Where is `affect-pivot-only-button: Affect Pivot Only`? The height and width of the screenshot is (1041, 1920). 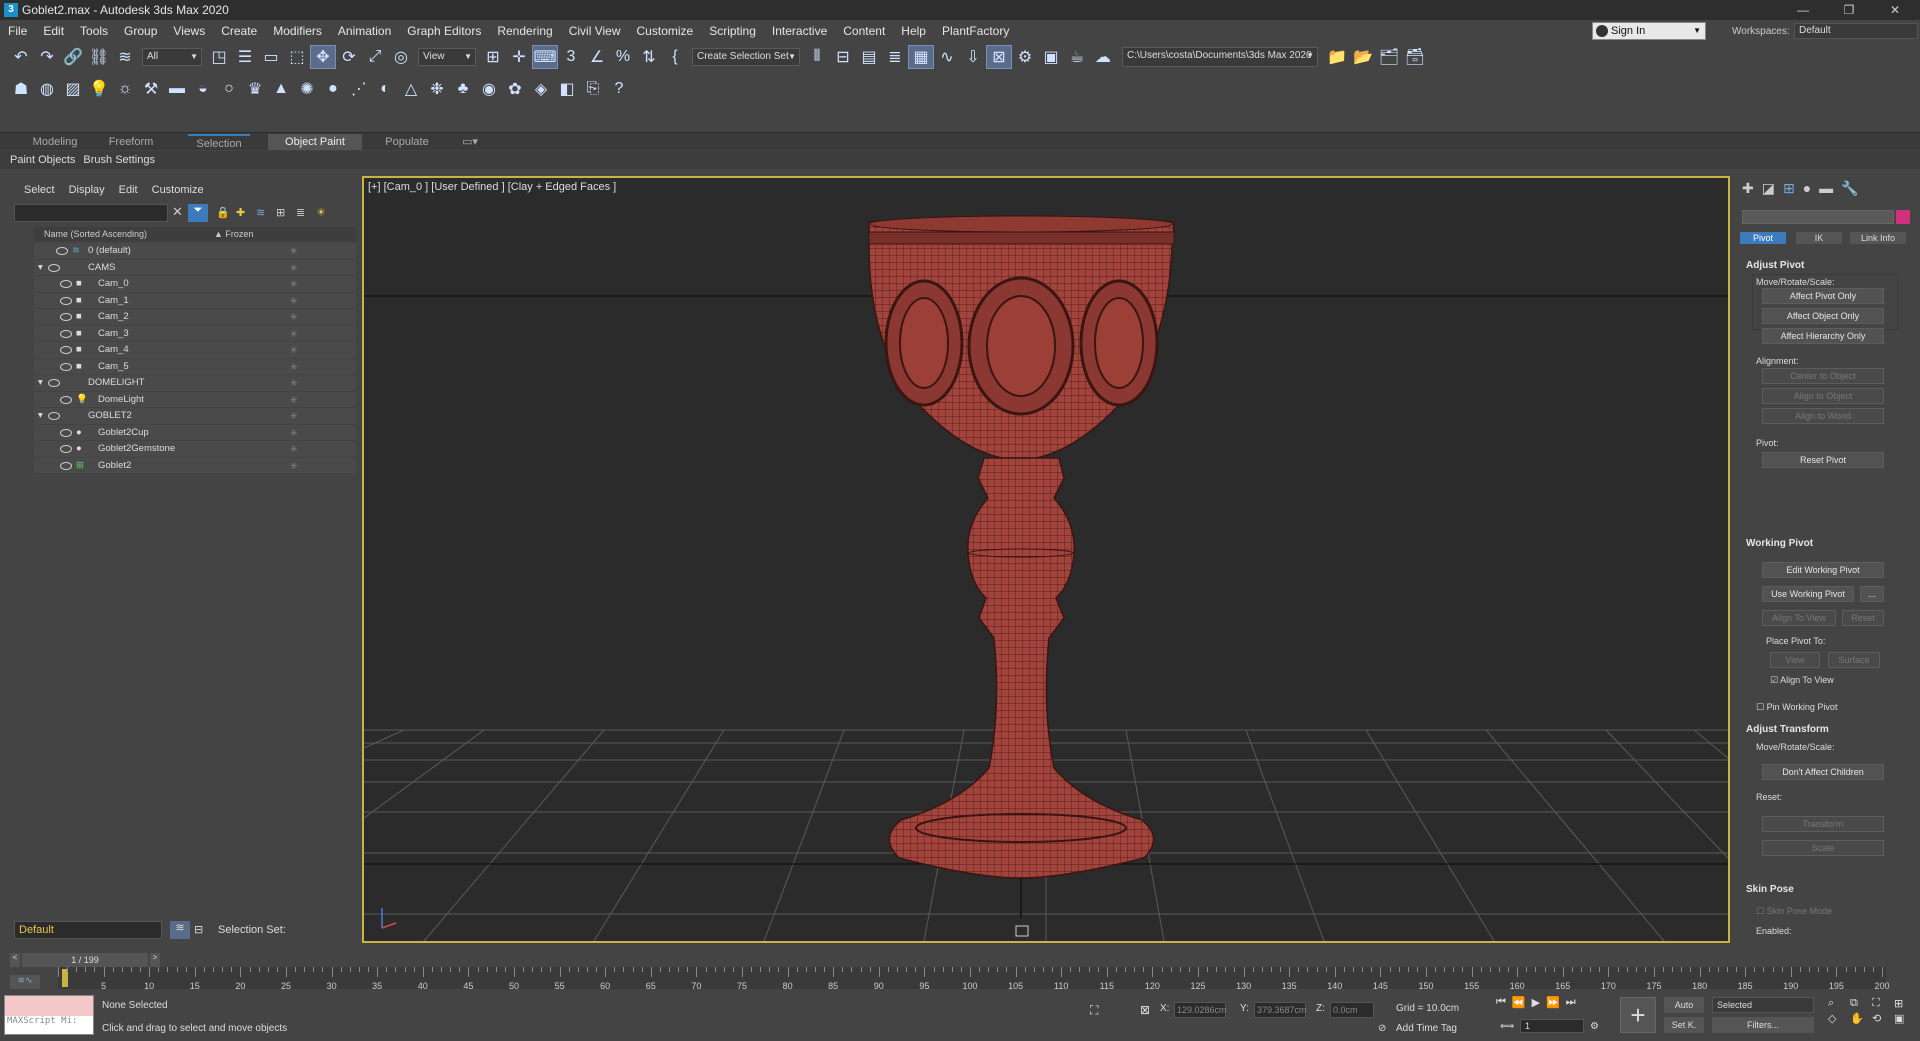
affect-pivot-only-button: Affect Pivot Only is located at coordinates (1823, 296).